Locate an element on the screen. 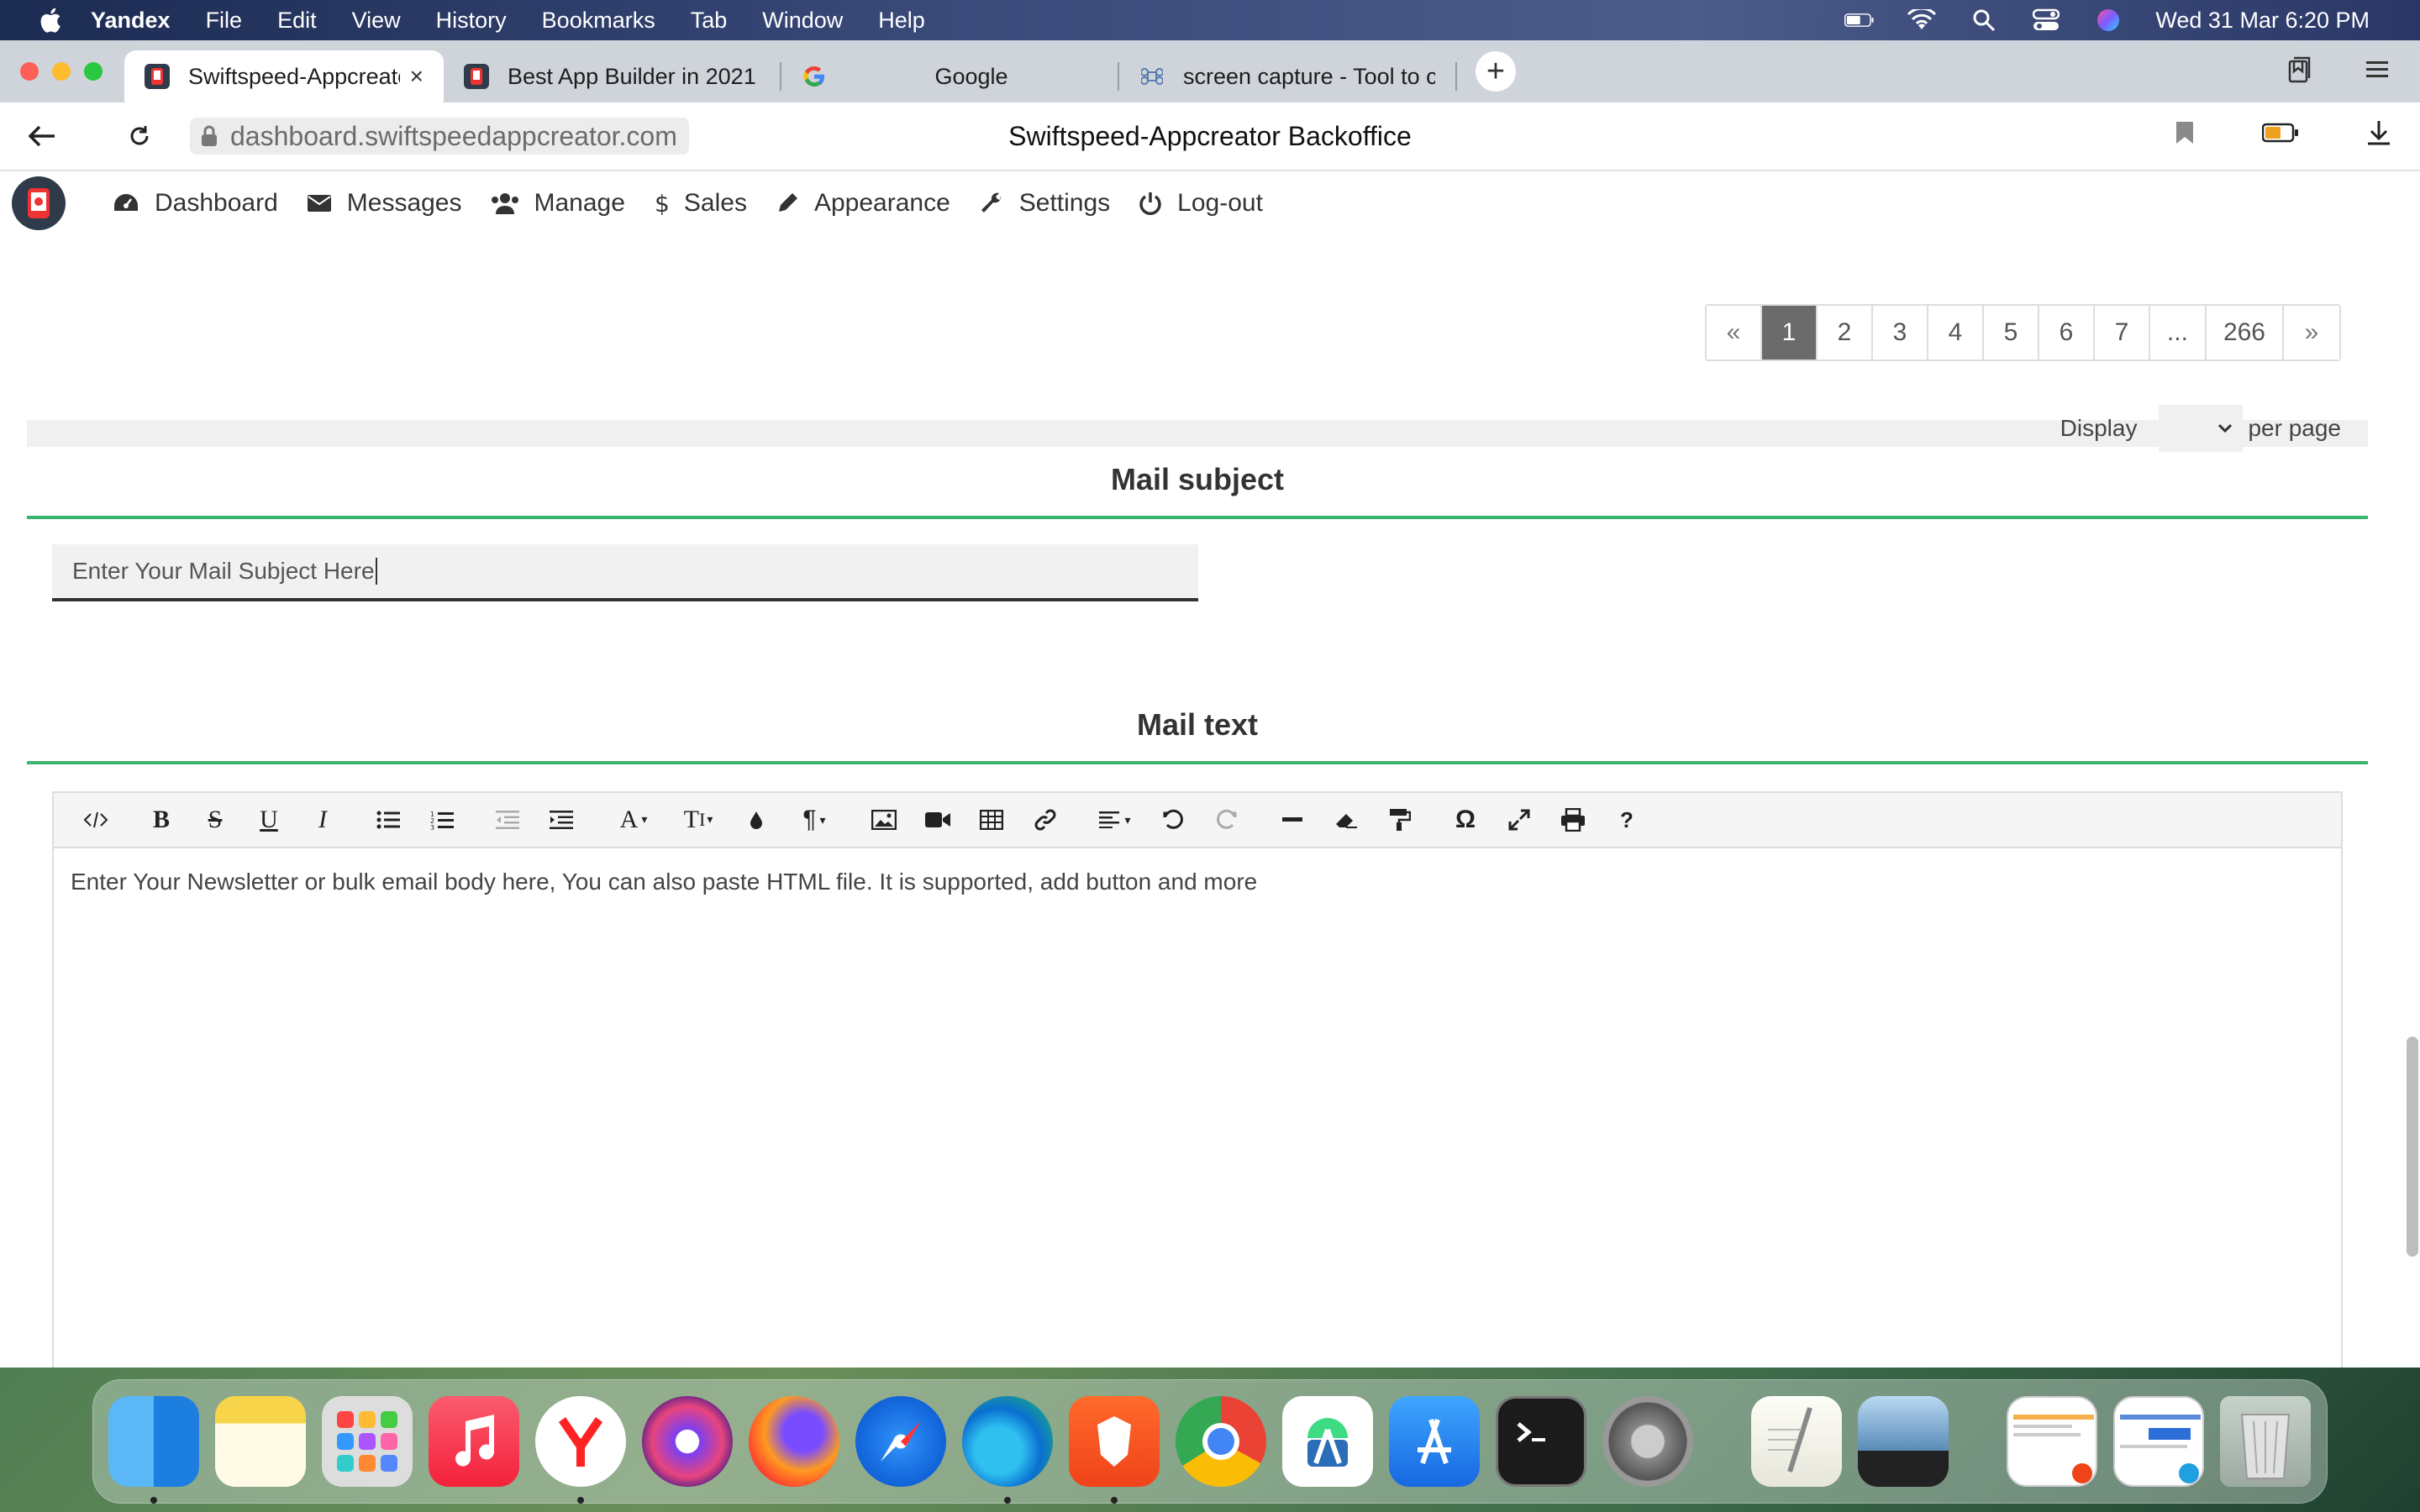 This screenshot has width=2420, height=1512. new-tab-button: + is located at coordinates (1496, 71).